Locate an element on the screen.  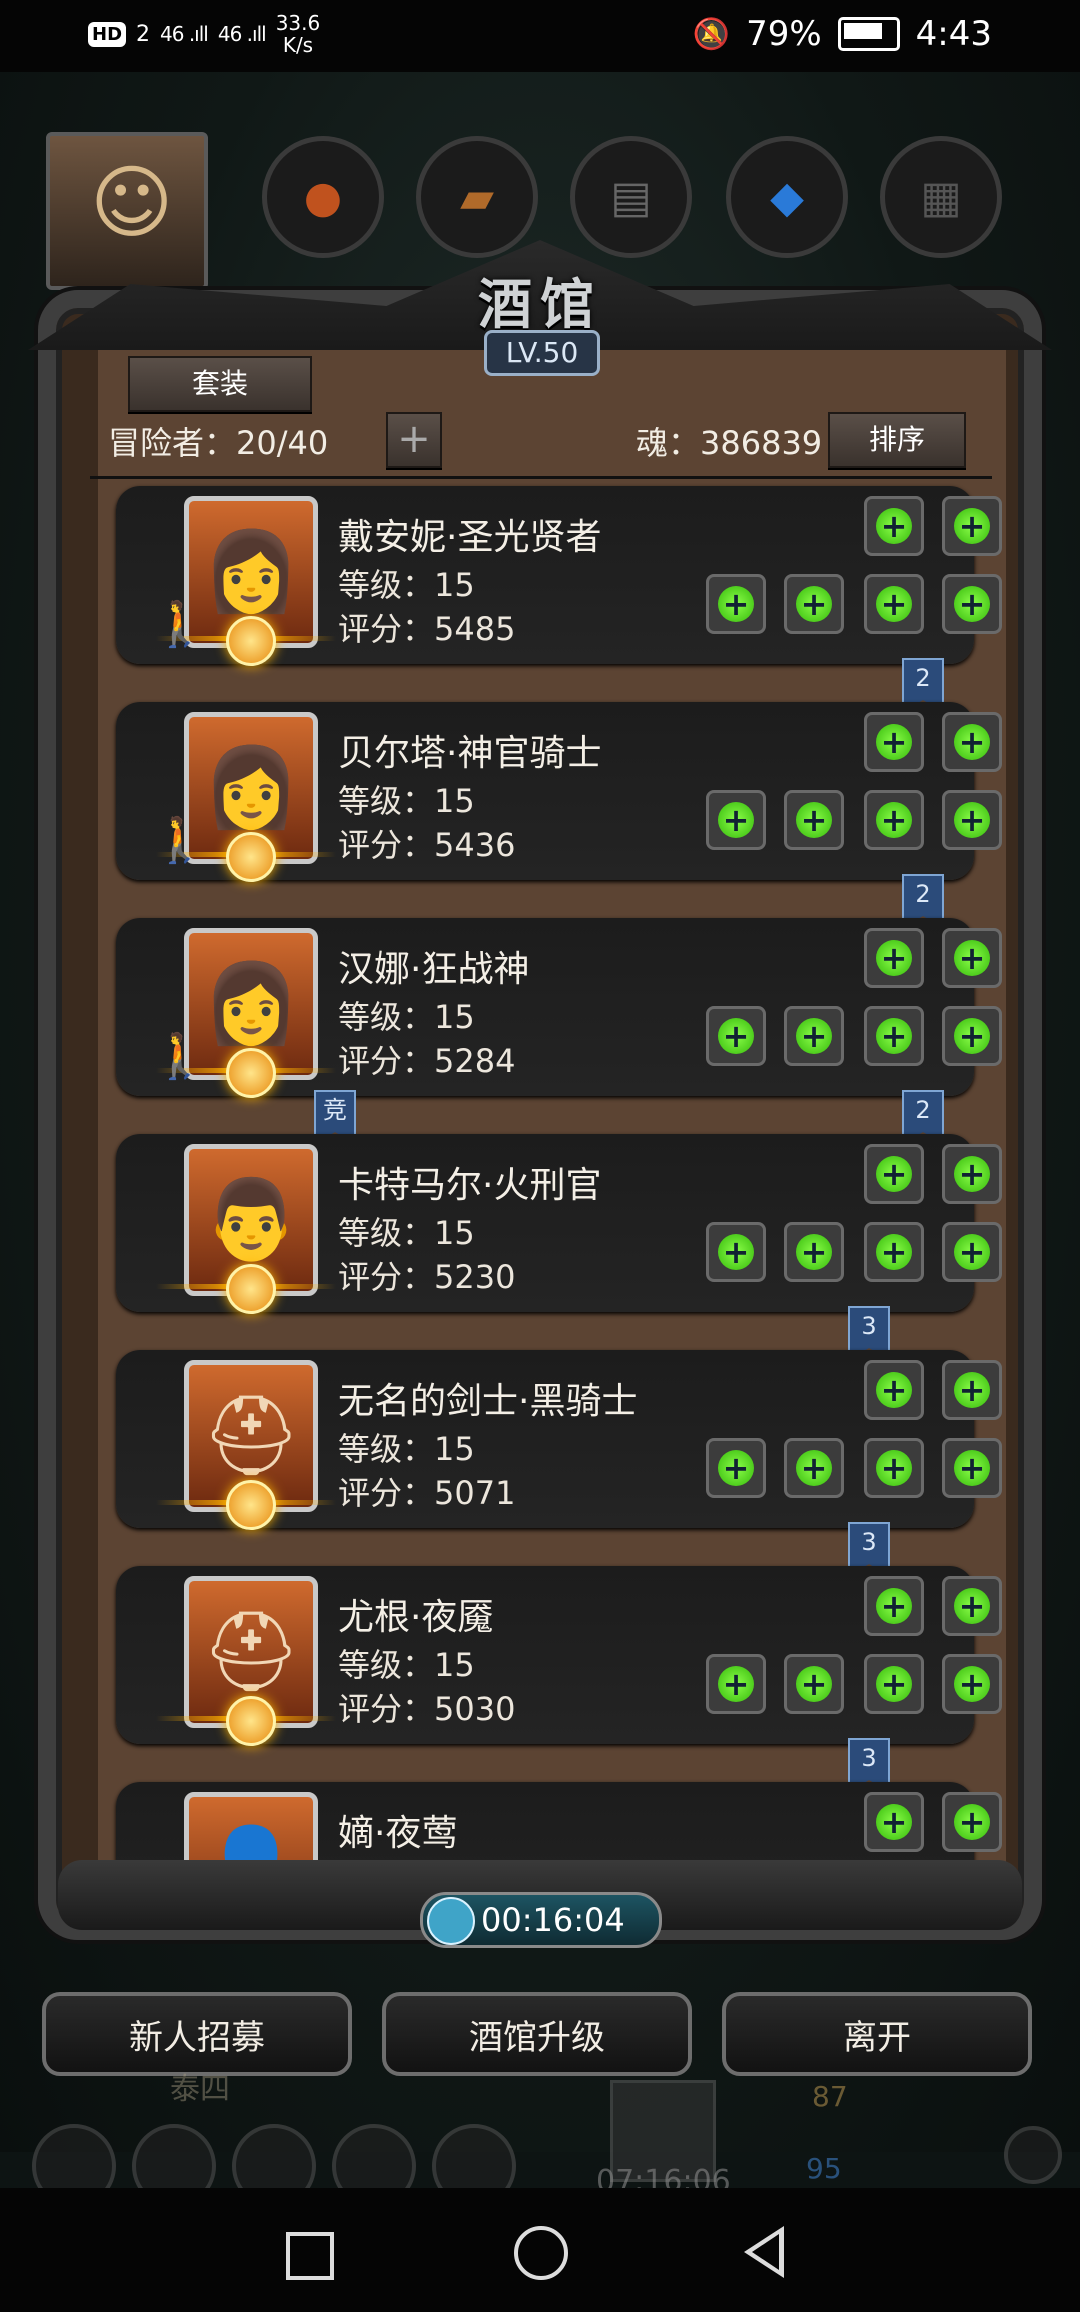
status-left: HD 2 46 .ıll 46 .ıll 33.6 K/s is located at coordinates (204, 34).